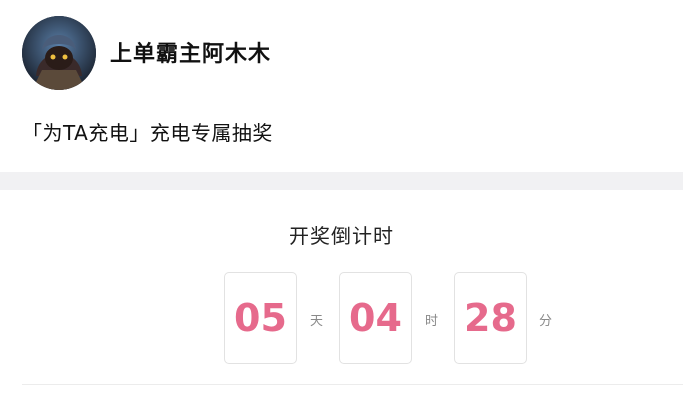  I want to click on bottom-divider, so click(352, 384).